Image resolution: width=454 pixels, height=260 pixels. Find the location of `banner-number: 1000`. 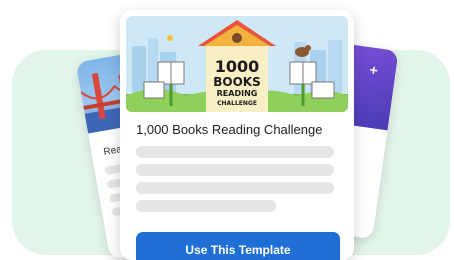

banner-number: 1000 is located at coordinates (237, 66).